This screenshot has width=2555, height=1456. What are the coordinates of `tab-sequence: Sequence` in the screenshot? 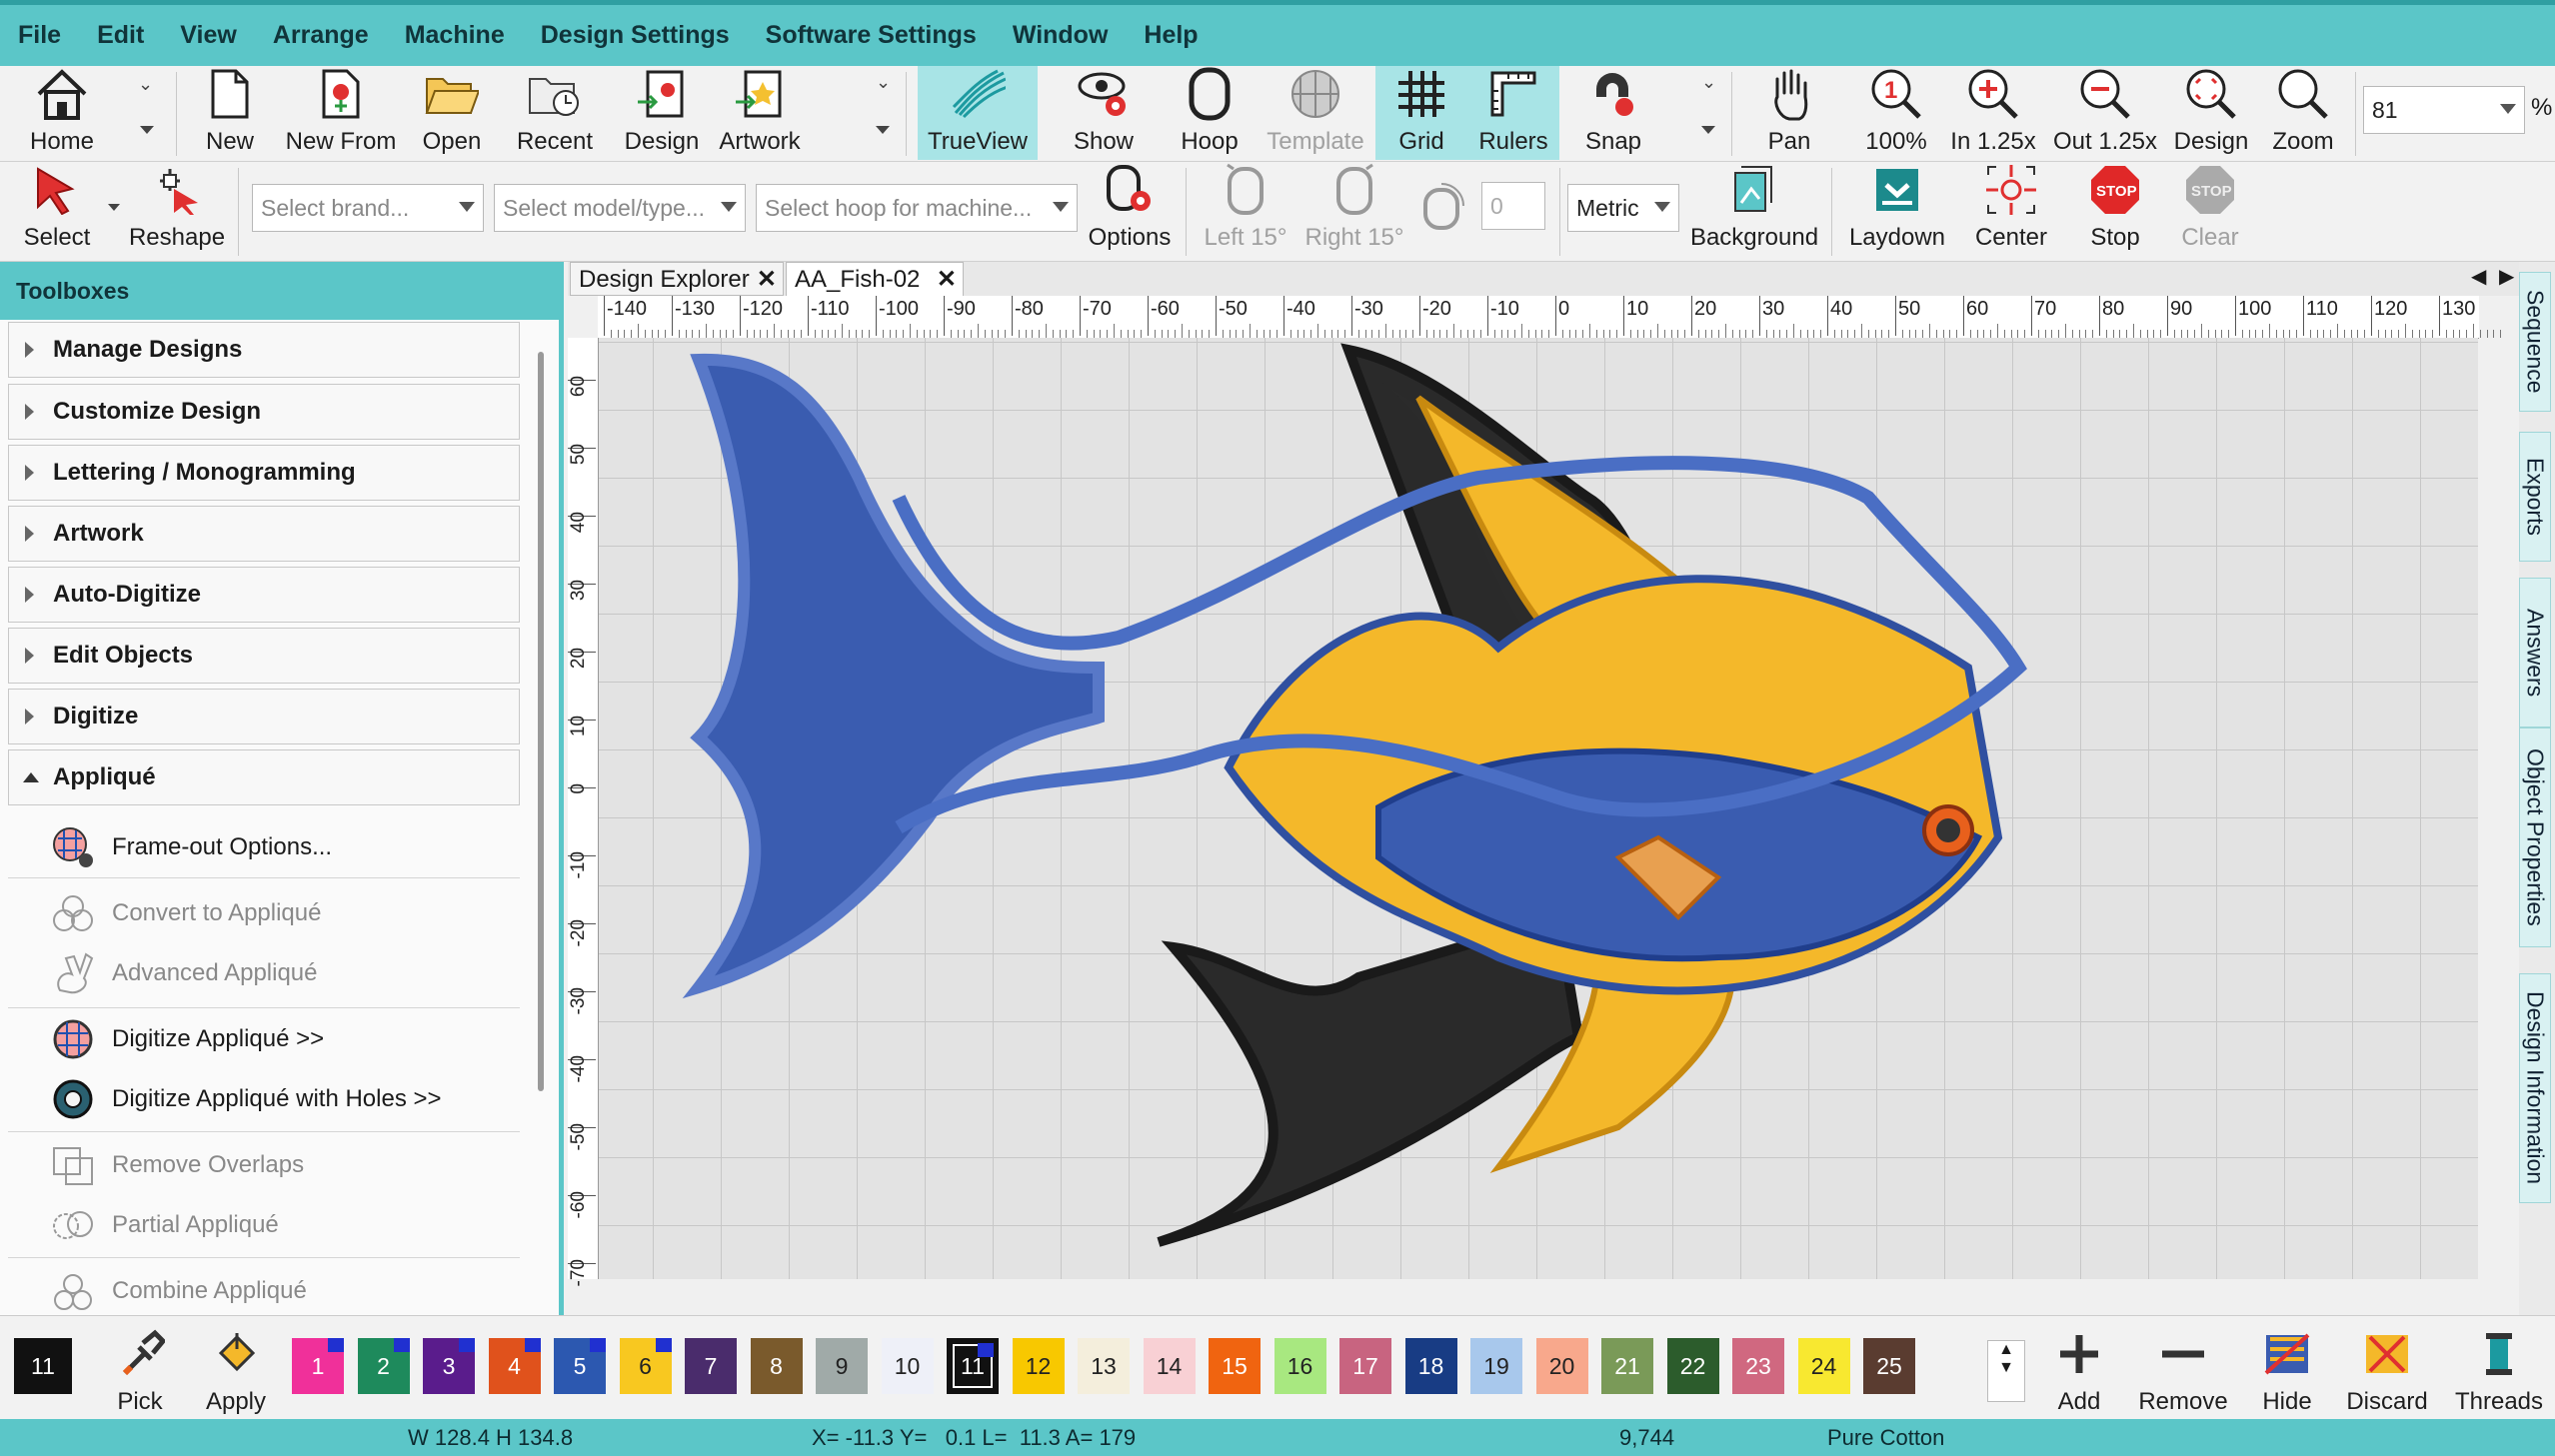 It's located at (2535, 342).